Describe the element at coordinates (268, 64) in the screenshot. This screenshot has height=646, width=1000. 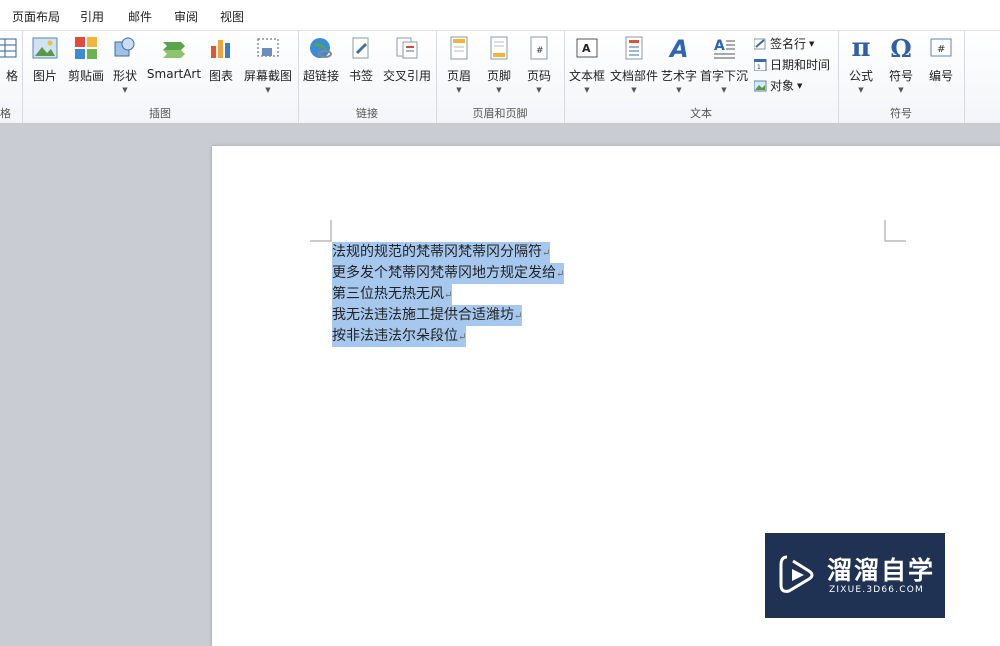
I see `screenshot-button: 屏幕截图 ▼` at that location.